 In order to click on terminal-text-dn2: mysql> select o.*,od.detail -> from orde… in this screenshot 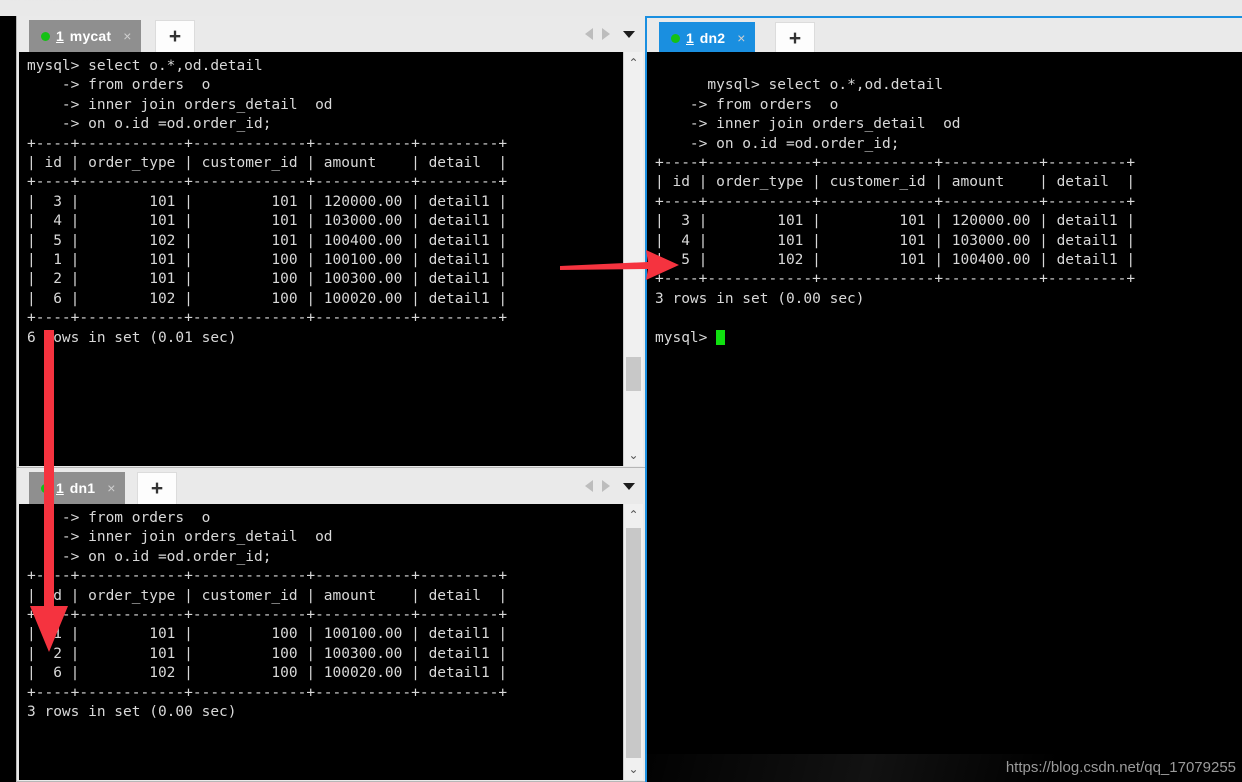, I will do `click(895, 211)`.